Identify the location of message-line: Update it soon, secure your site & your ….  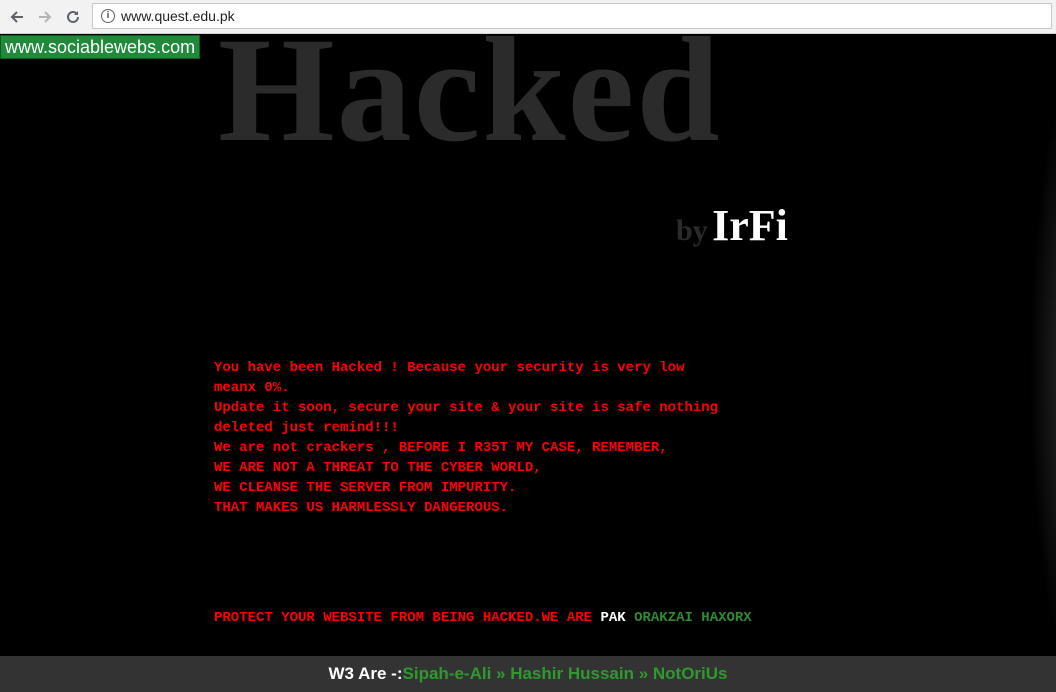
(466, 408).